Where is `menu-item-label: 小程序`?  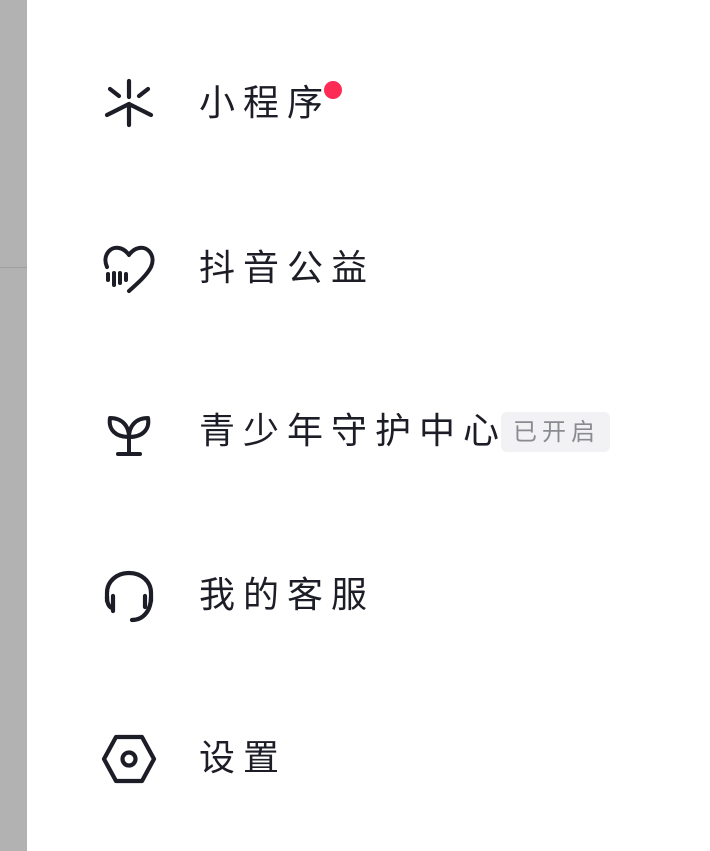 menu-item-label: 小程序 is located at coordinates (265, 103).